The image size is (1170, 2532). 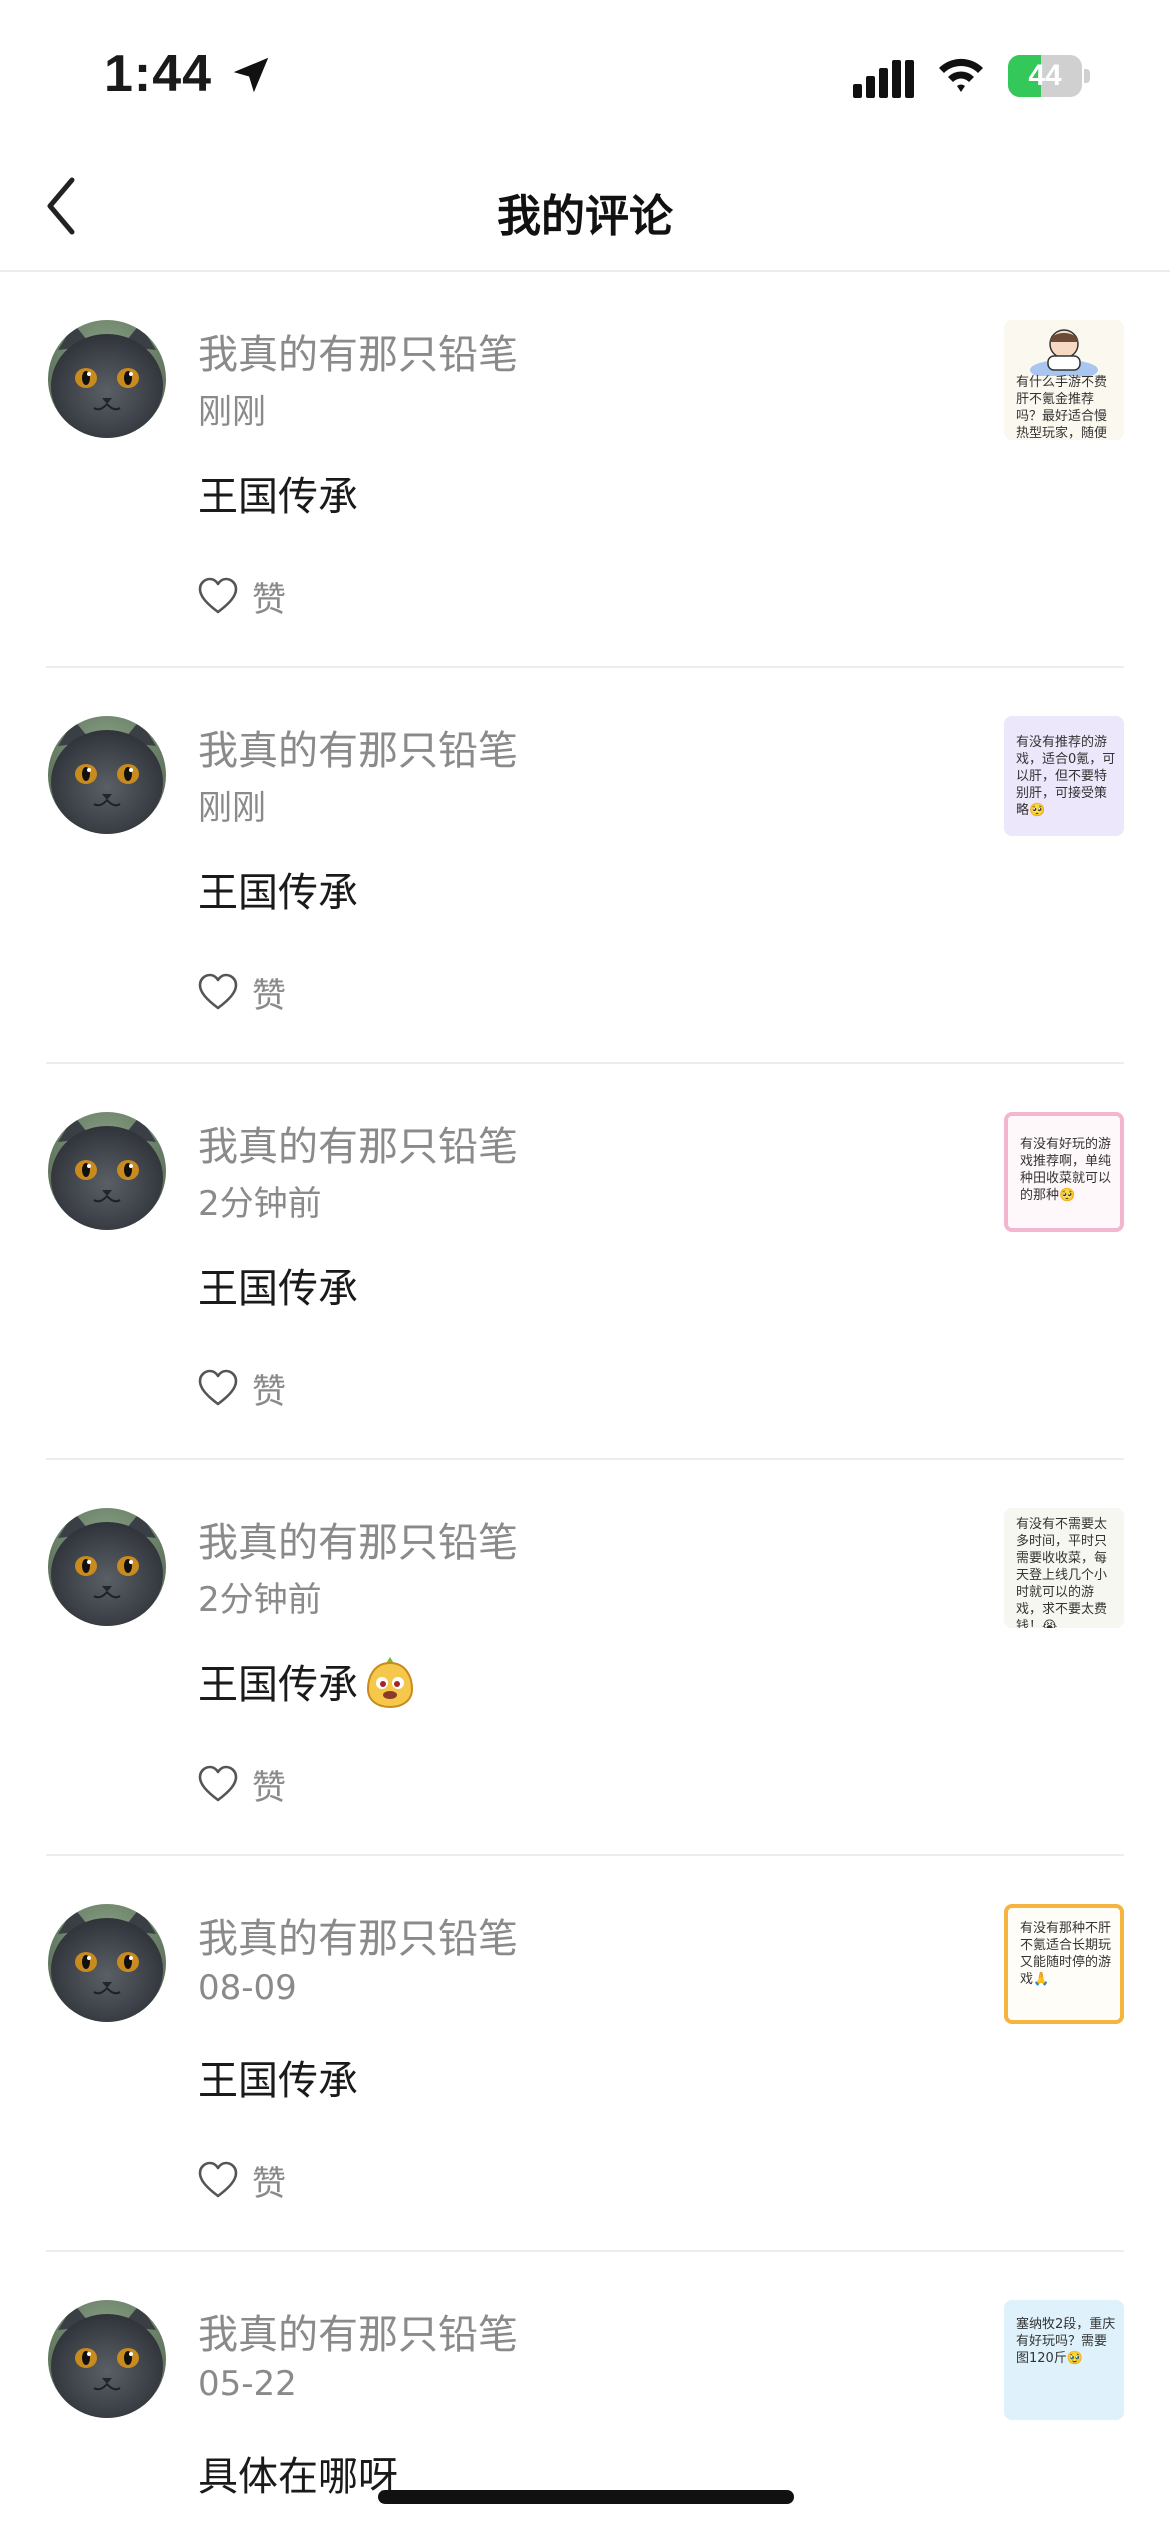 I want to click on thumbnail-text: 有什么手游不费肝不氪金推荐吗？最好适合慢热型玩家，随便玩玩的那种。, so click(x=1062, y=407).